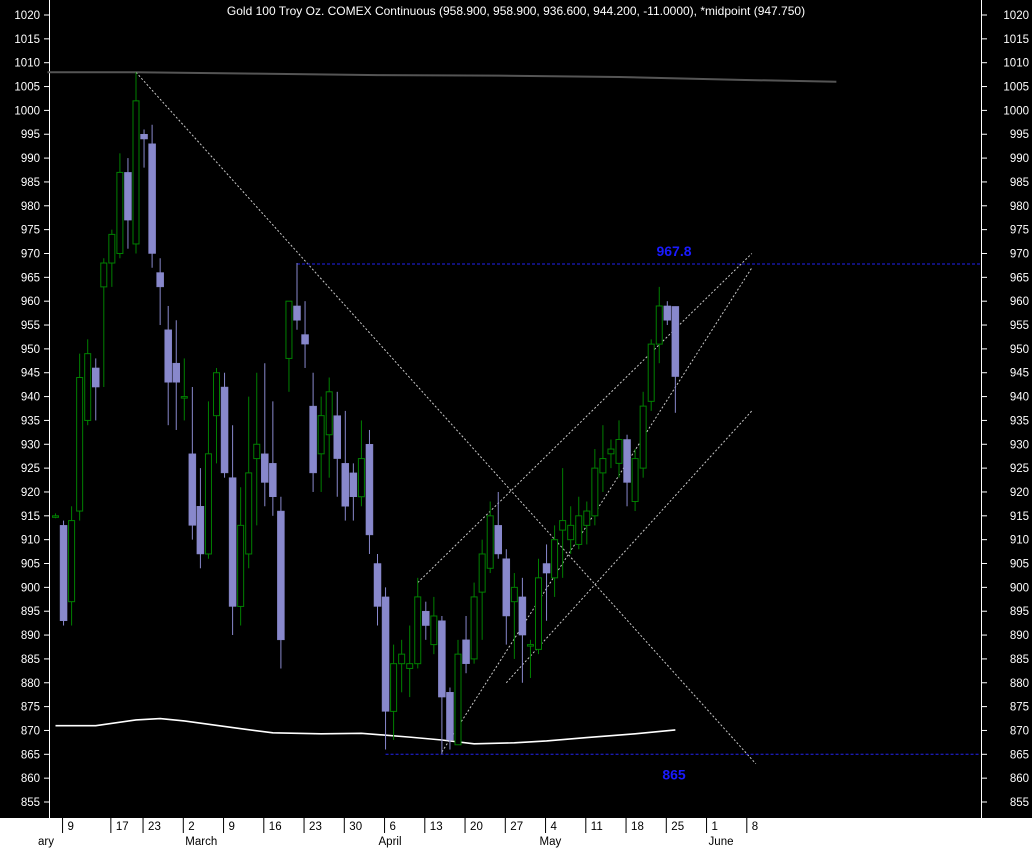 Image resolution: width=1032 pixels, height=848 pixels. I want to click on x-day-label: 18, so click(637, 827).